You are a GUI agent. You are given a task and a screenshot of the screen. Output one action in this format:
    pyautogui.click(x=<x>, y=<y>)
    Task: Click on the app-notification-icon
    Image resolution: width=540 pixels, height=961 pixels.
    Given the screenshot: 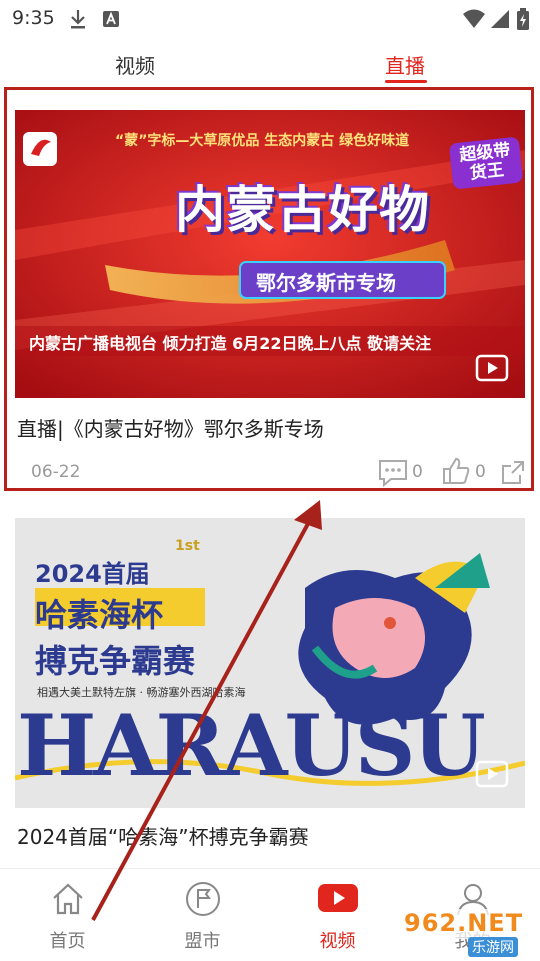 What is the action you would take?
    pyautogui.click(x=111, y=19)
    